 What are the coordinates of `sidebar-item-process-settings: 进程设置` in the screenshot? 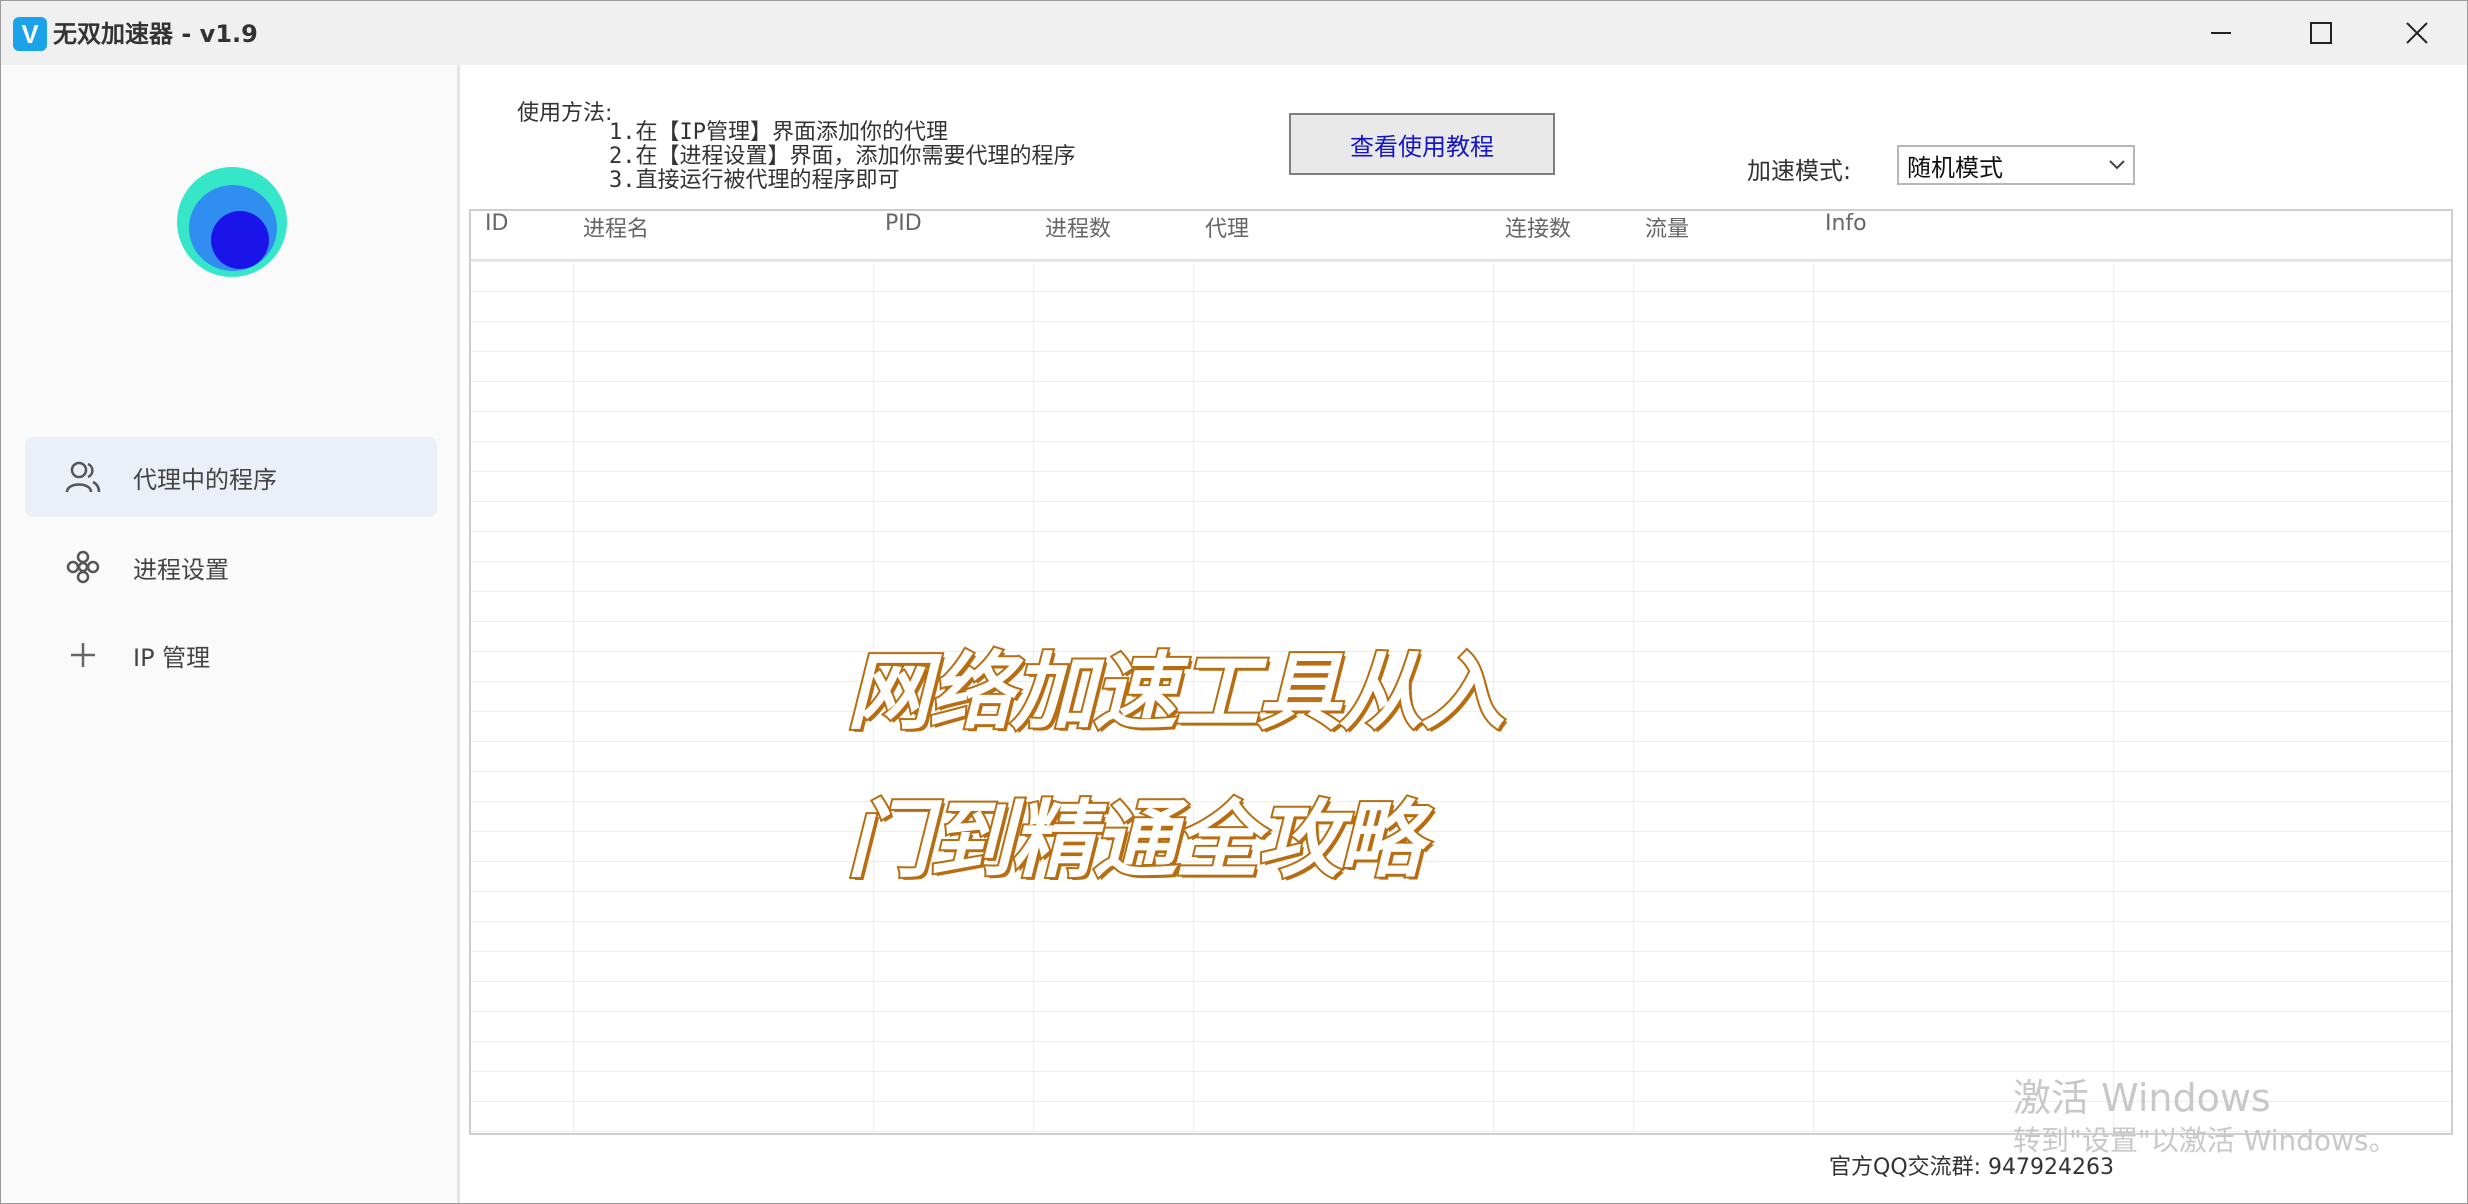 It's located at (231, 567).